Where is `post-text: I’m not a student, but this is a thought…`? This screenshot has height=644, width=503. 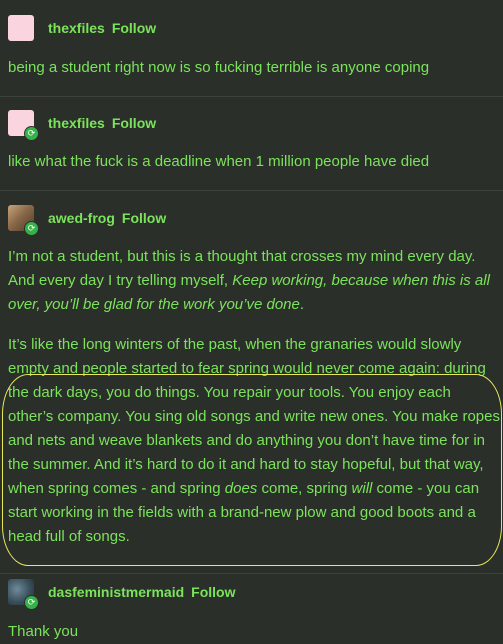
post-text: I’m not a student, but this is a thought… is located at coordinates (254, 281).